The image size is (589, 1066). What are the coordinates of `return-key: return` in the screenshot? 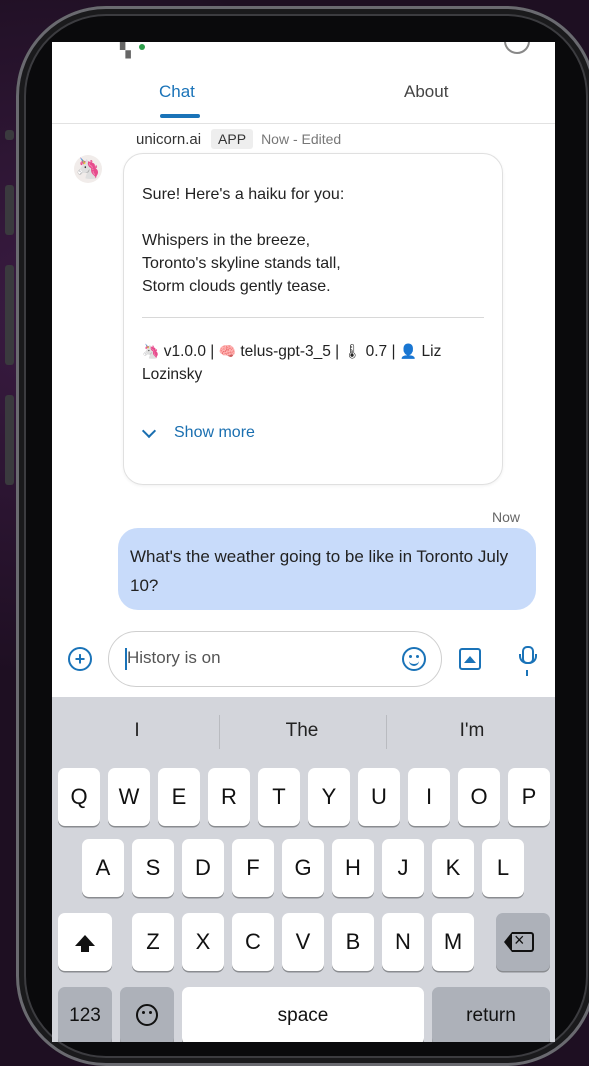 It's located at (491, 1014).